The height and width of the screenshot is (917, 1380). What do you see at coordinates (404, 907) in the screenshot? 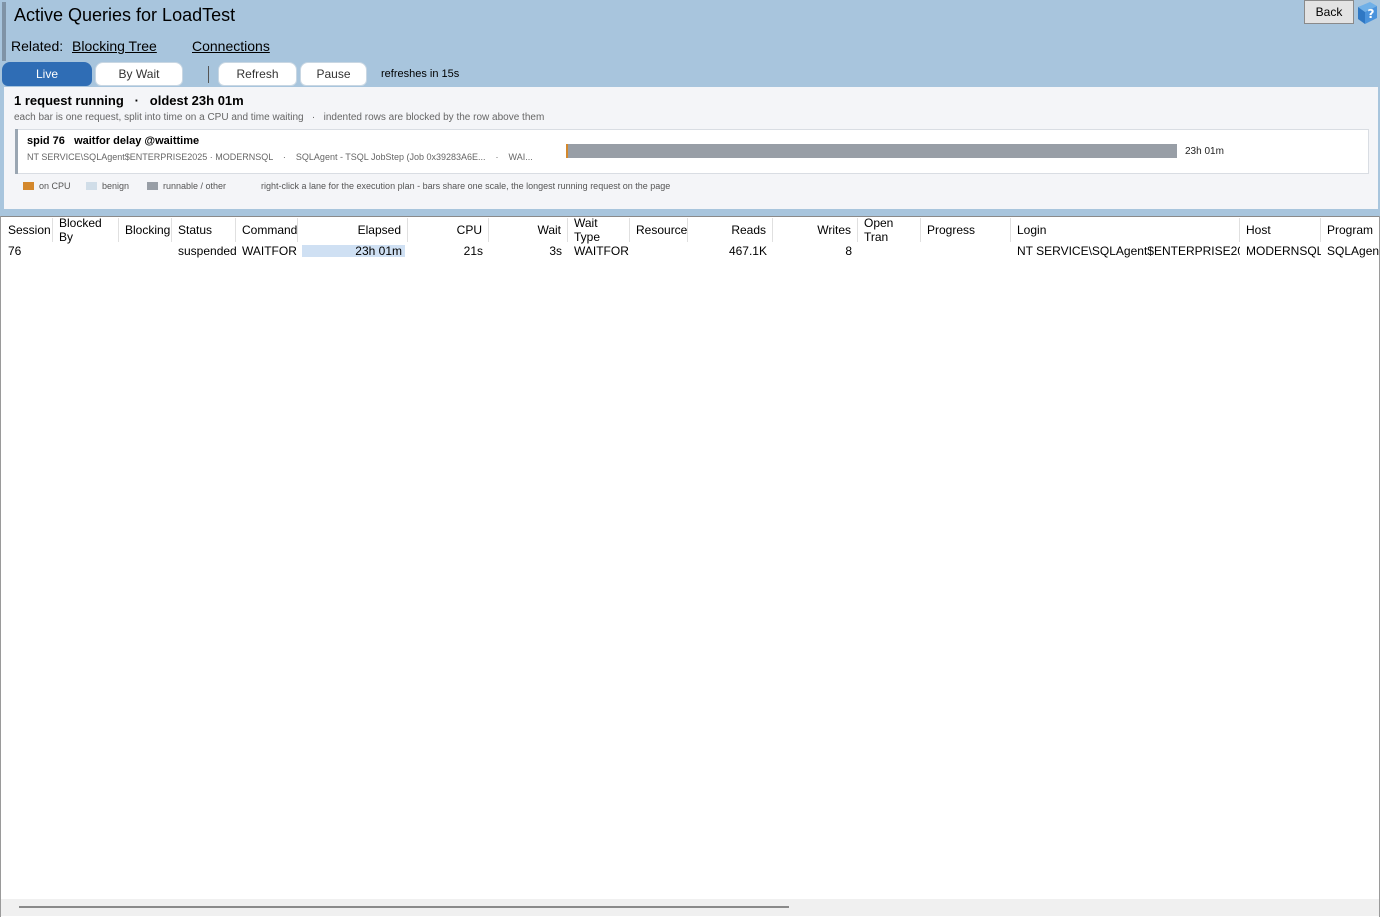
I see `horizontal-scrollbar-thumb` at bounding box center [404, 907].